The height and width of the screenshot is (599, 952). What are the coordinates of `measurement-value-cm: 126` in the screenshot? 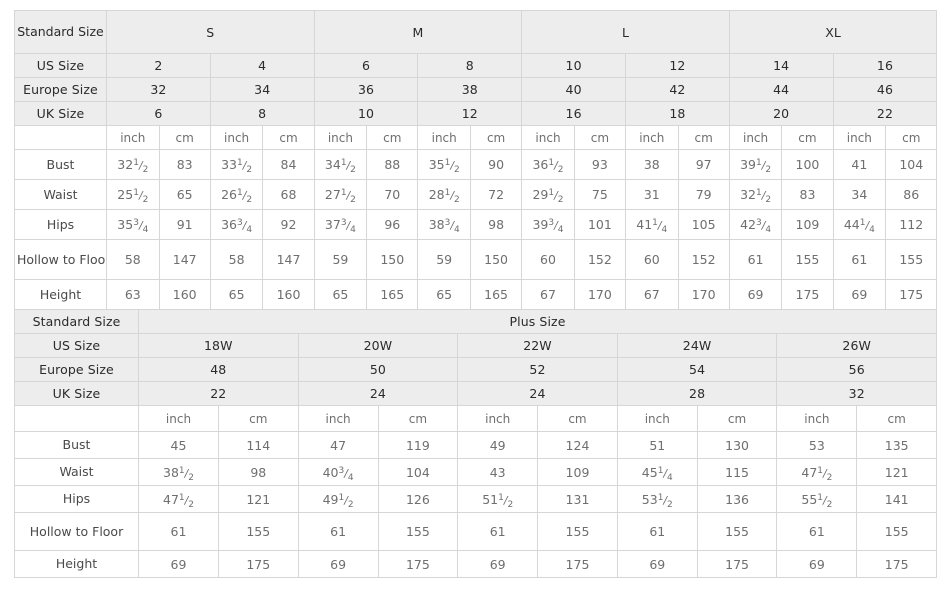 It's located at (418, 499).